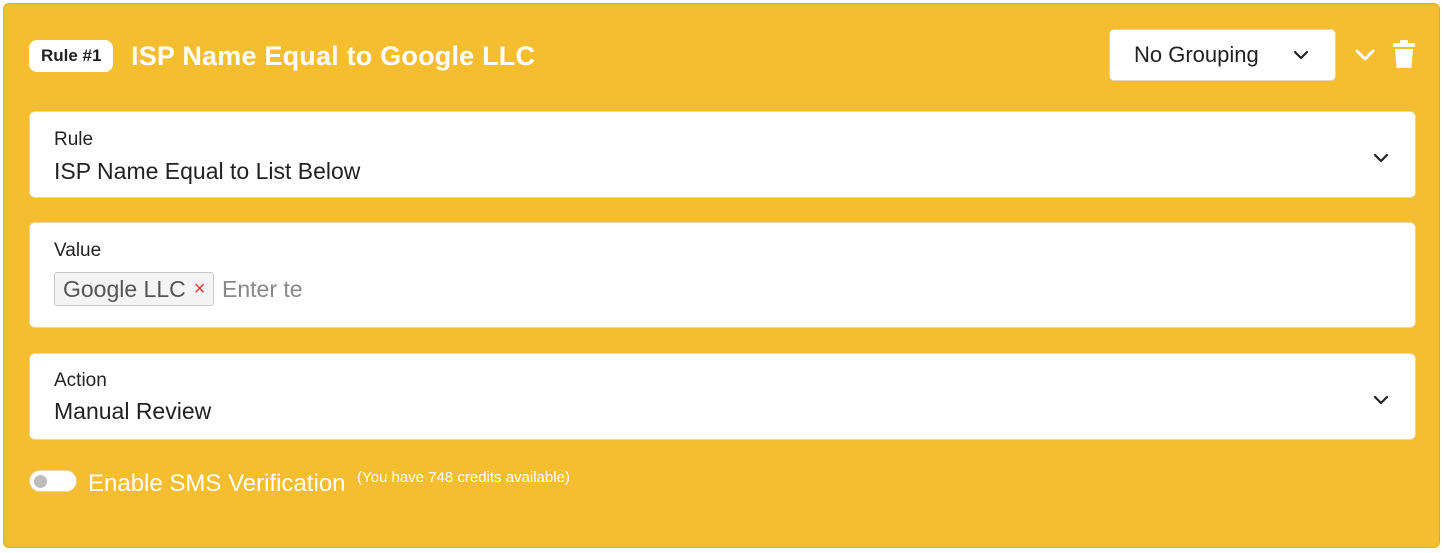 The height and width of the screenshot is (553, 1444). I want to click on rule-value: ISP Name Equal to List Below, so click(207, 171).